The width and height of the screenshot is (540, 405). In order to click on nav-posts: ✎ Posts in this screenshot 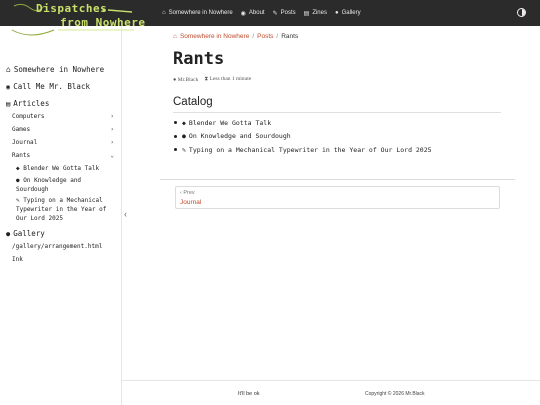, I will do `click(284, 13)`.